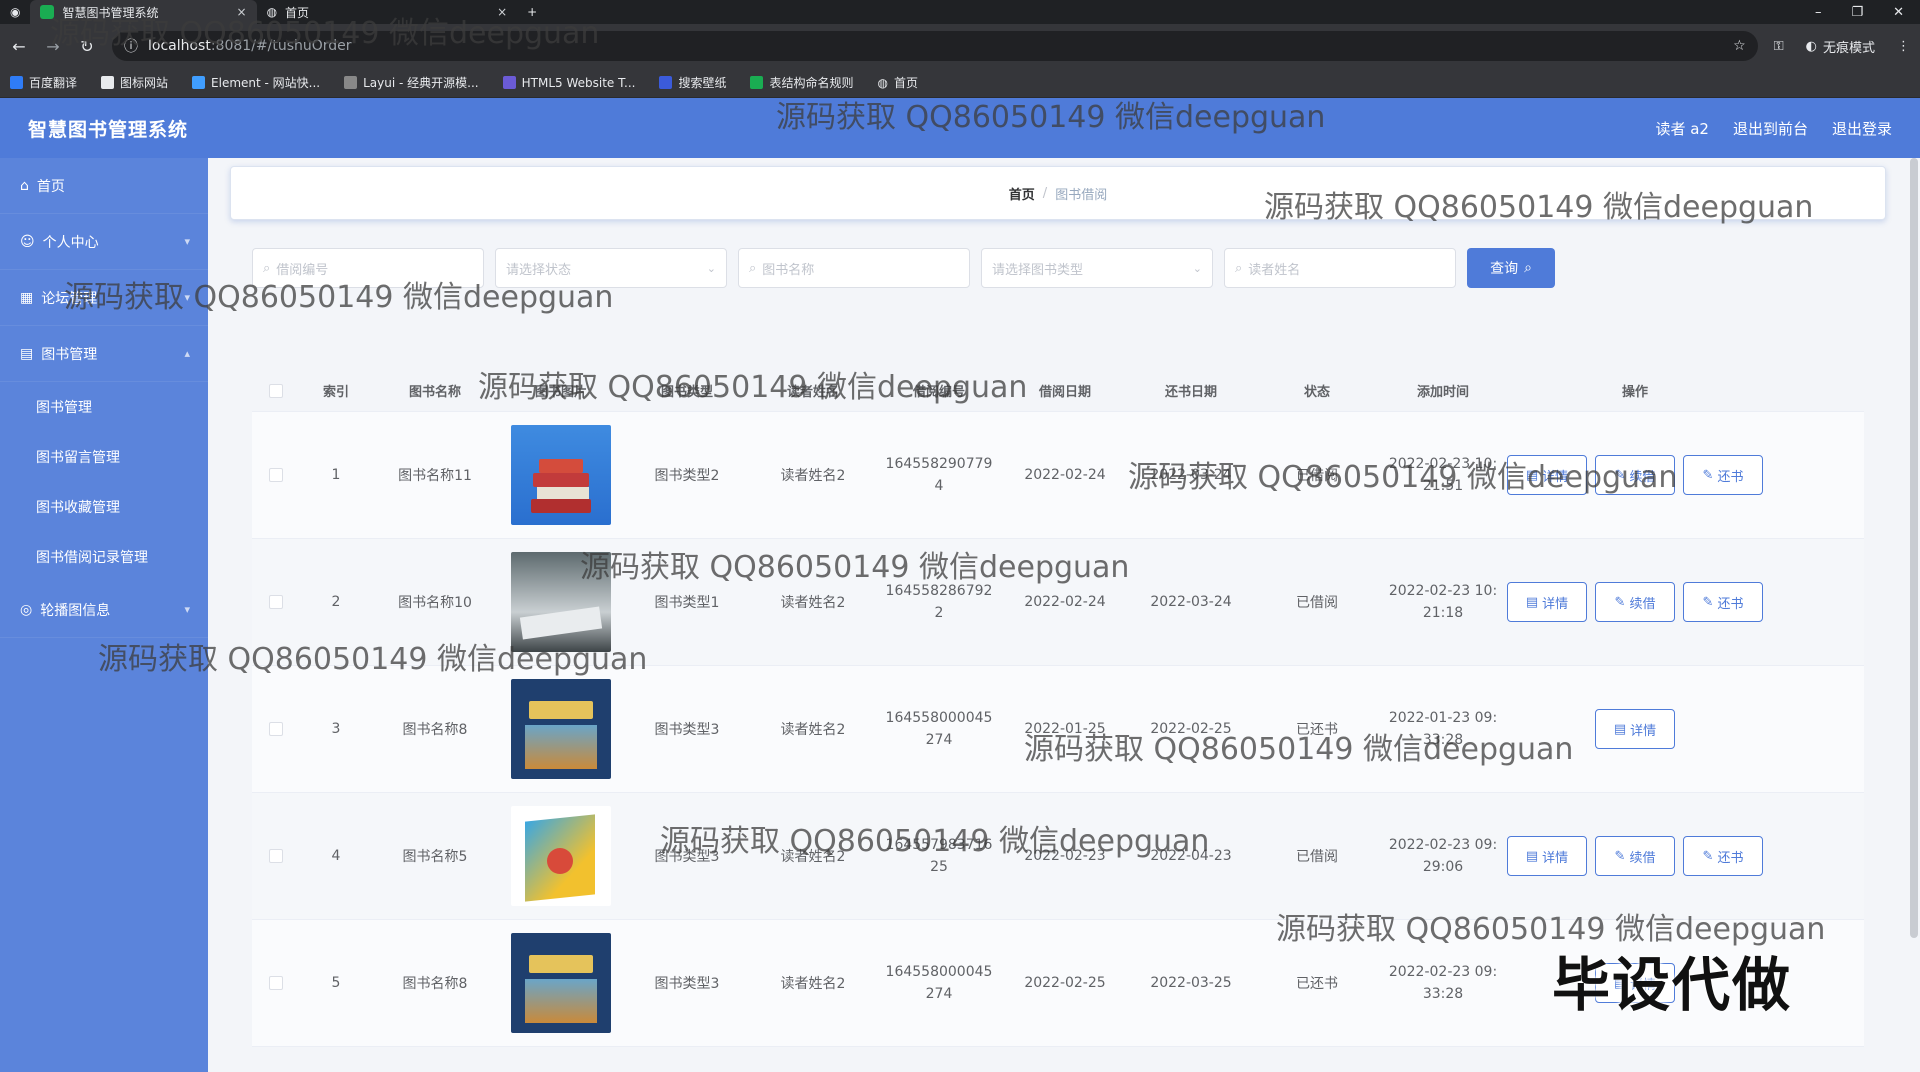 The height and width of the screenshot is (1072, 1920). Describe the element at coordinates (143, 12) in the screenshot. I see `tab-active: 智慧图书管理系统 ×` at that location.